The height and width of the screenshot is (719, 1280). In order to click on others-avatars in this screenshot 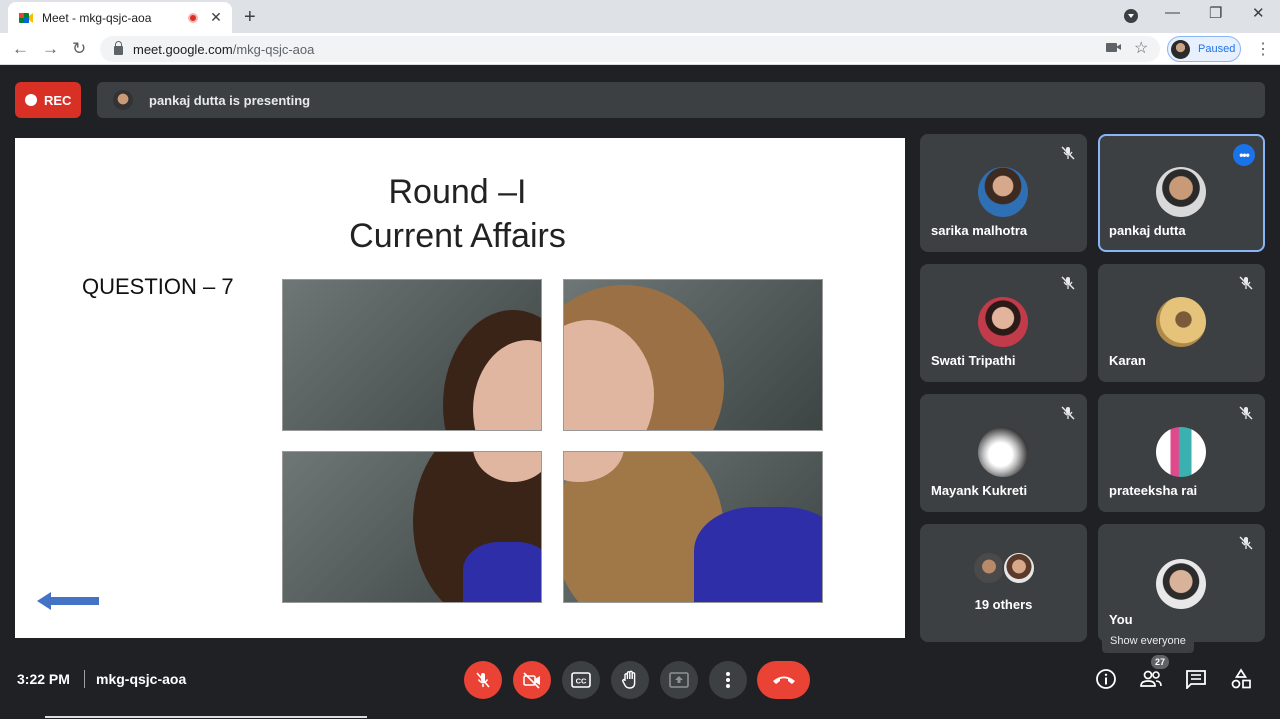, I will do `click(1005, 569)`.